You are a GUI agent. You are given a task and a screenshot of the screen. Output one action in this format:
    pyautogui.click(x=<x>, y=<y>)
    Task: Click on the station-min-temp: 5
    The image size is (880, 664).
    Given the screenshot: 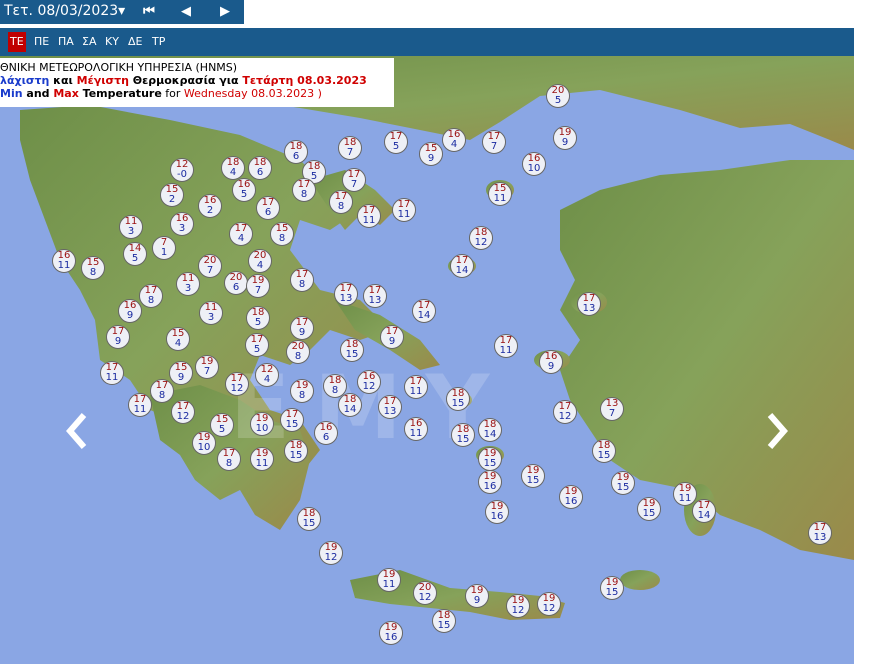 What is the action you would take?
    pyautogui.click(x=258, y=322)
    